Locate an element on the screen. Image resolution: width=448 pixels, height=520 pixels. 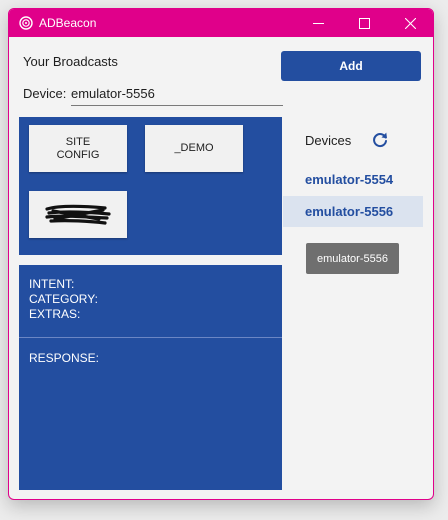
refresh-icon is located at coordinates (380, 140).